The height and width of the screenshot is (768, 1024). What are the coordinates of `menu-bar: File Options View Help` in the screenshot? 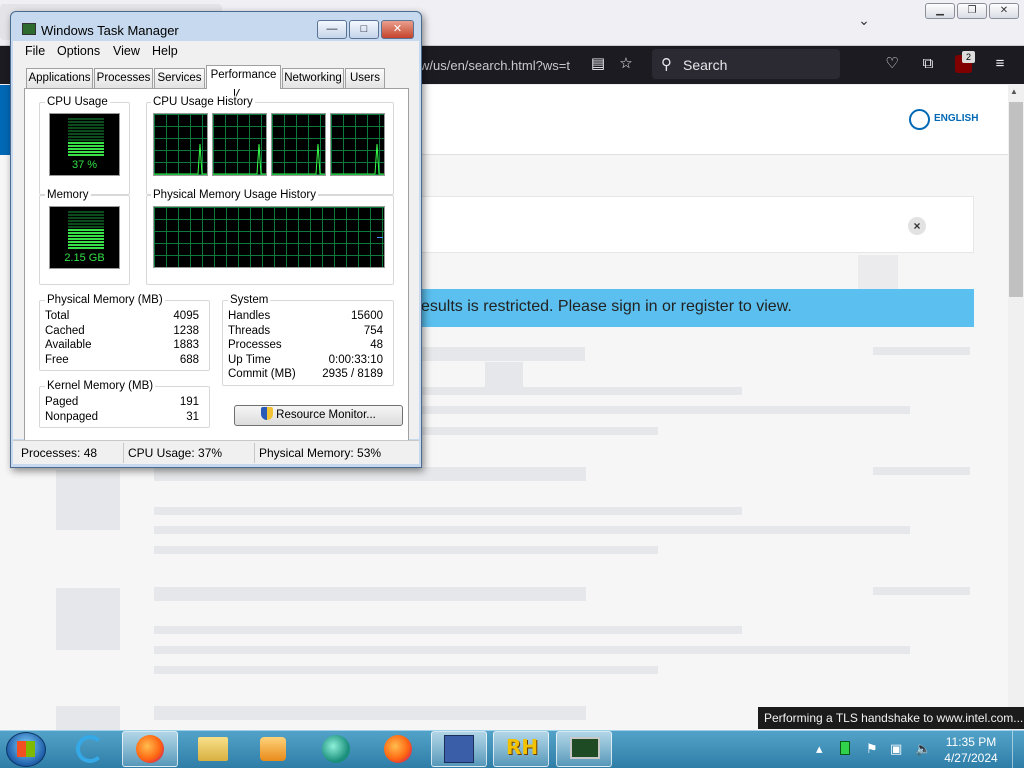 It's located at (216, 51).